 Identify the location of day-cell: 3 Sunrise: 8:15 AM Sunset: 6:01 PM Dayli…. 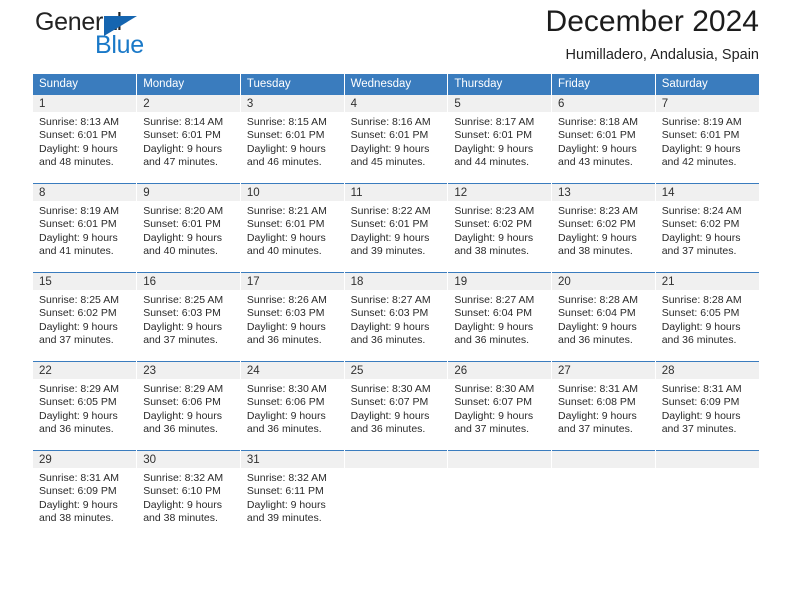
(292, 139).